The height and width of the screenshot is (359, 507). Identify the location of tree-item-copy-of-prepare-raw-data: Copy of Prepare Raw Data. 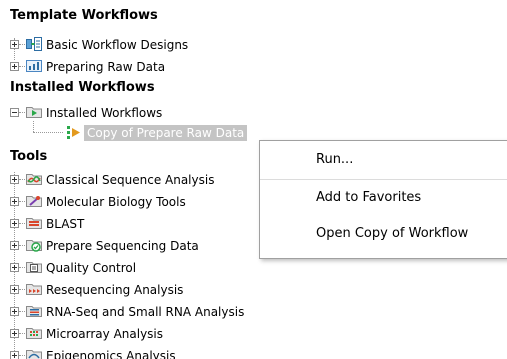
(166, 133).